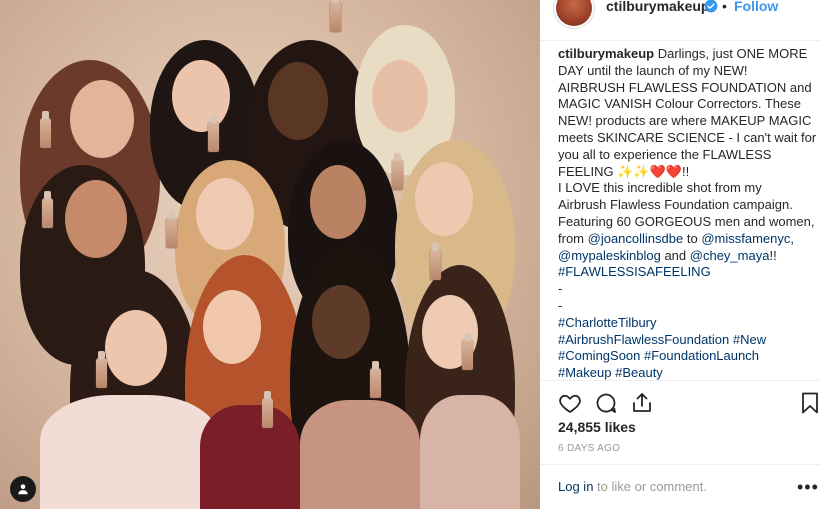 The height and width of the screenshot is (510, 820). What do you see at coordinates (701, 355) in the screenshot?
I see `hashtag-link: #FoundationLaunch` at bounding box center [701, 355].